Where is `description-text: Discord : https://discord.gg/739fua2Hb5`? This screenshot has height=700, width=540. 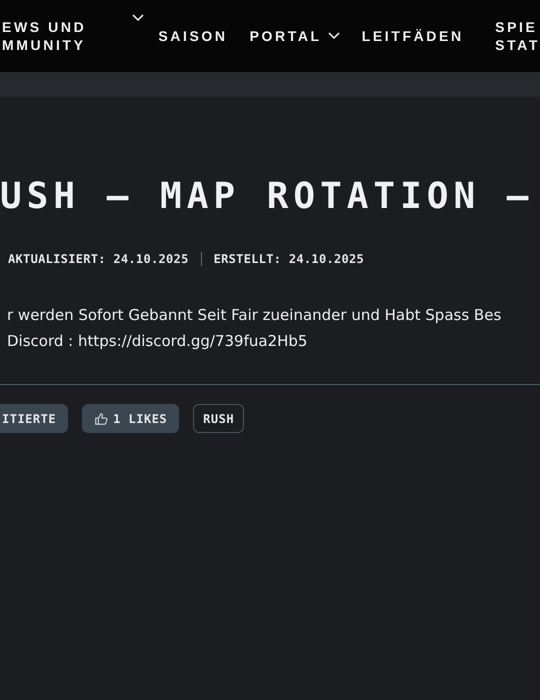 description-text: Discord : https://discord.gg/739fua2Hb5 is located at coordinates (157, 341).